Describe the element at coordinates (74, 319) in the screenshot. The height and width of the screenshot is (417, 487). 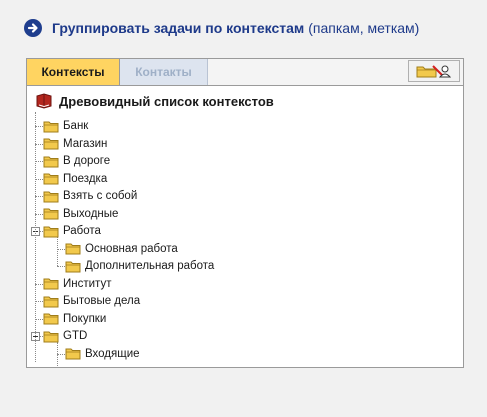
I see `tree-item: Покупки` at that location.